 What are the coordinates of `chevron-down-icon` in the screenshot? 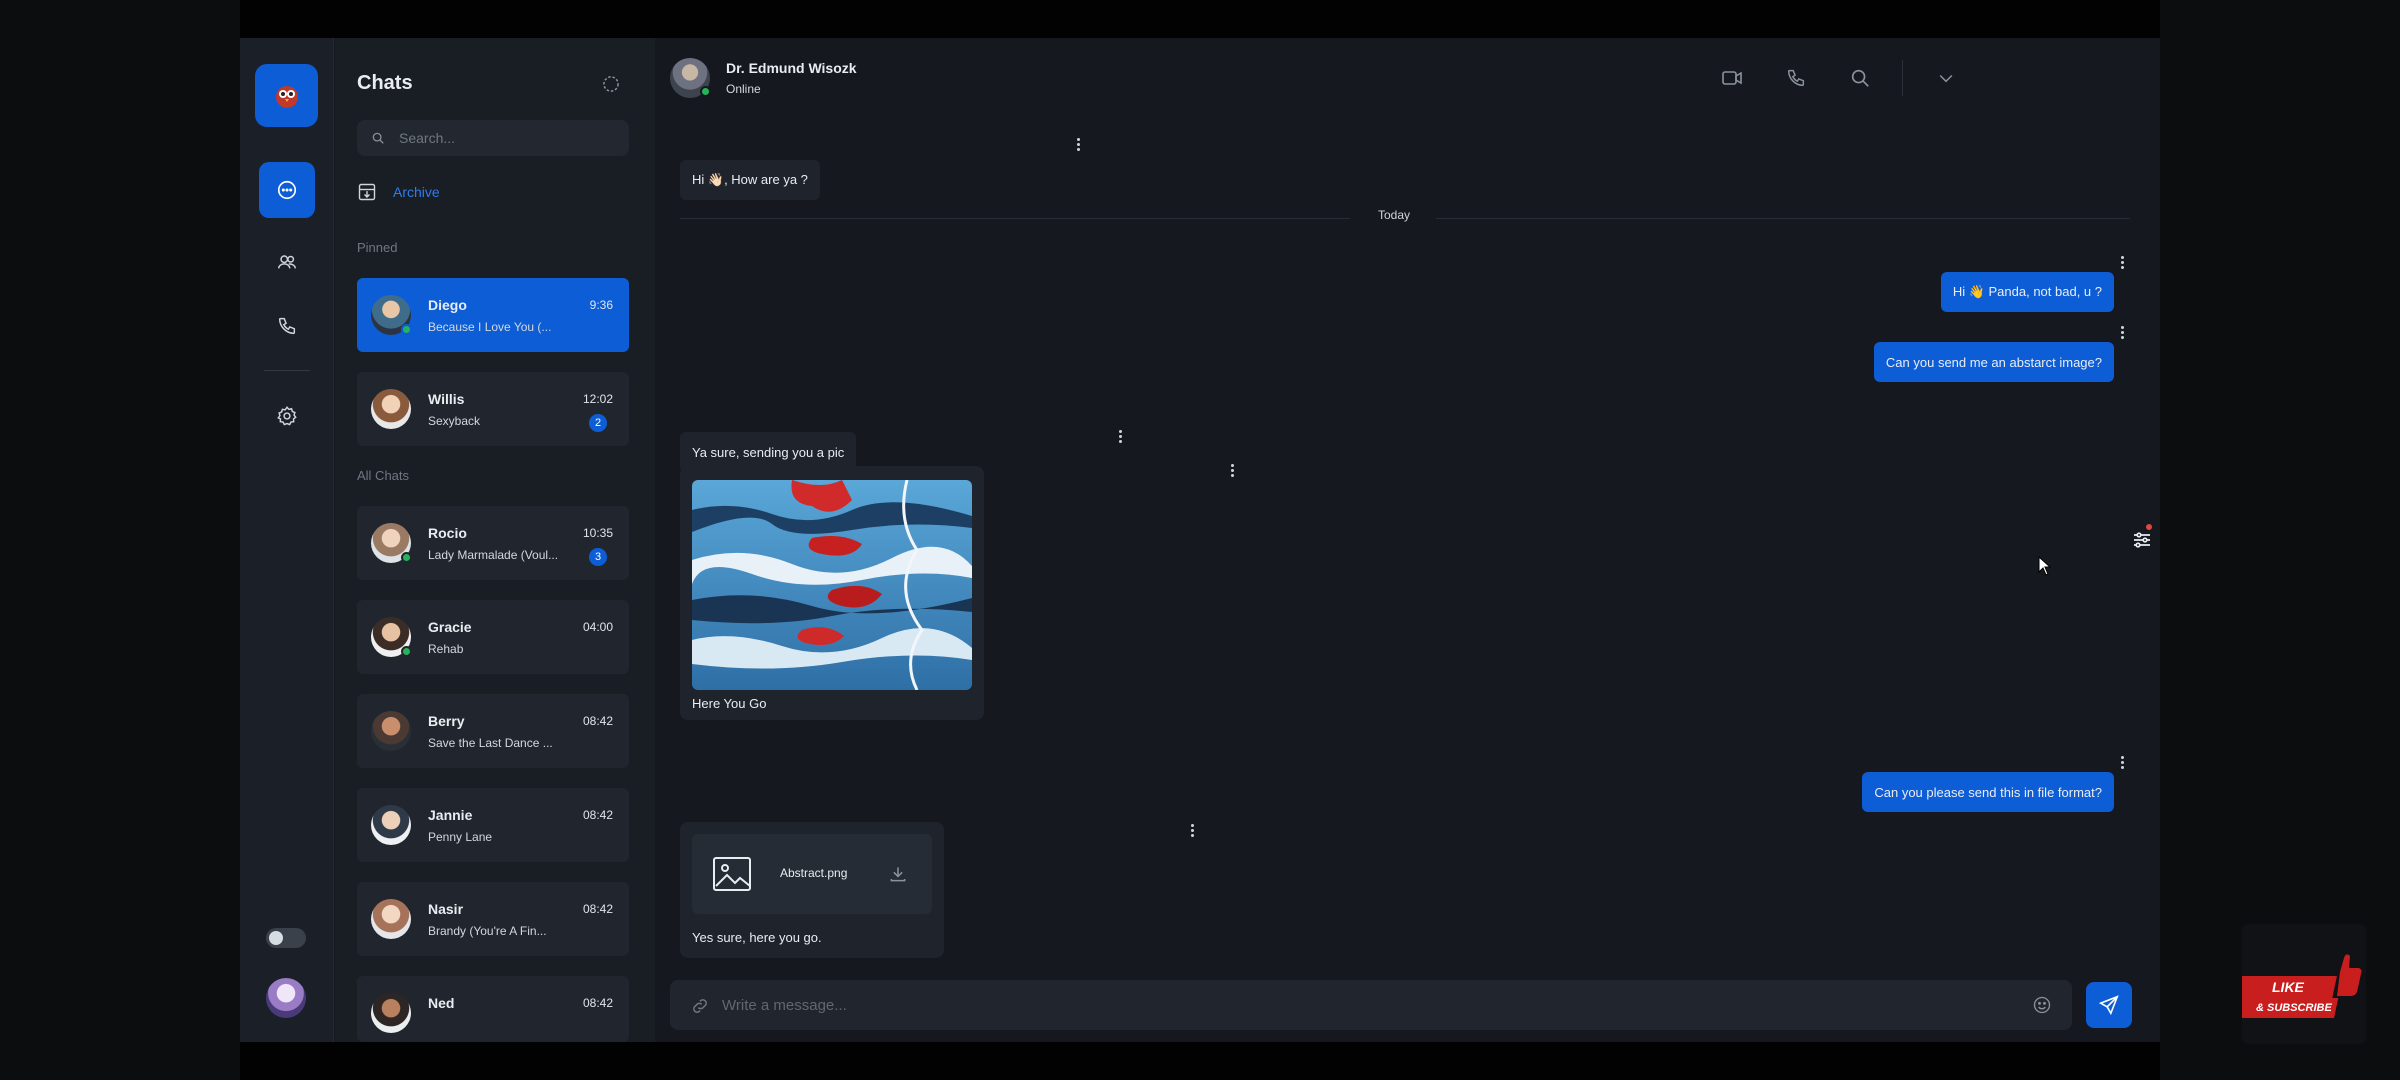 It's located at (1946, 78).